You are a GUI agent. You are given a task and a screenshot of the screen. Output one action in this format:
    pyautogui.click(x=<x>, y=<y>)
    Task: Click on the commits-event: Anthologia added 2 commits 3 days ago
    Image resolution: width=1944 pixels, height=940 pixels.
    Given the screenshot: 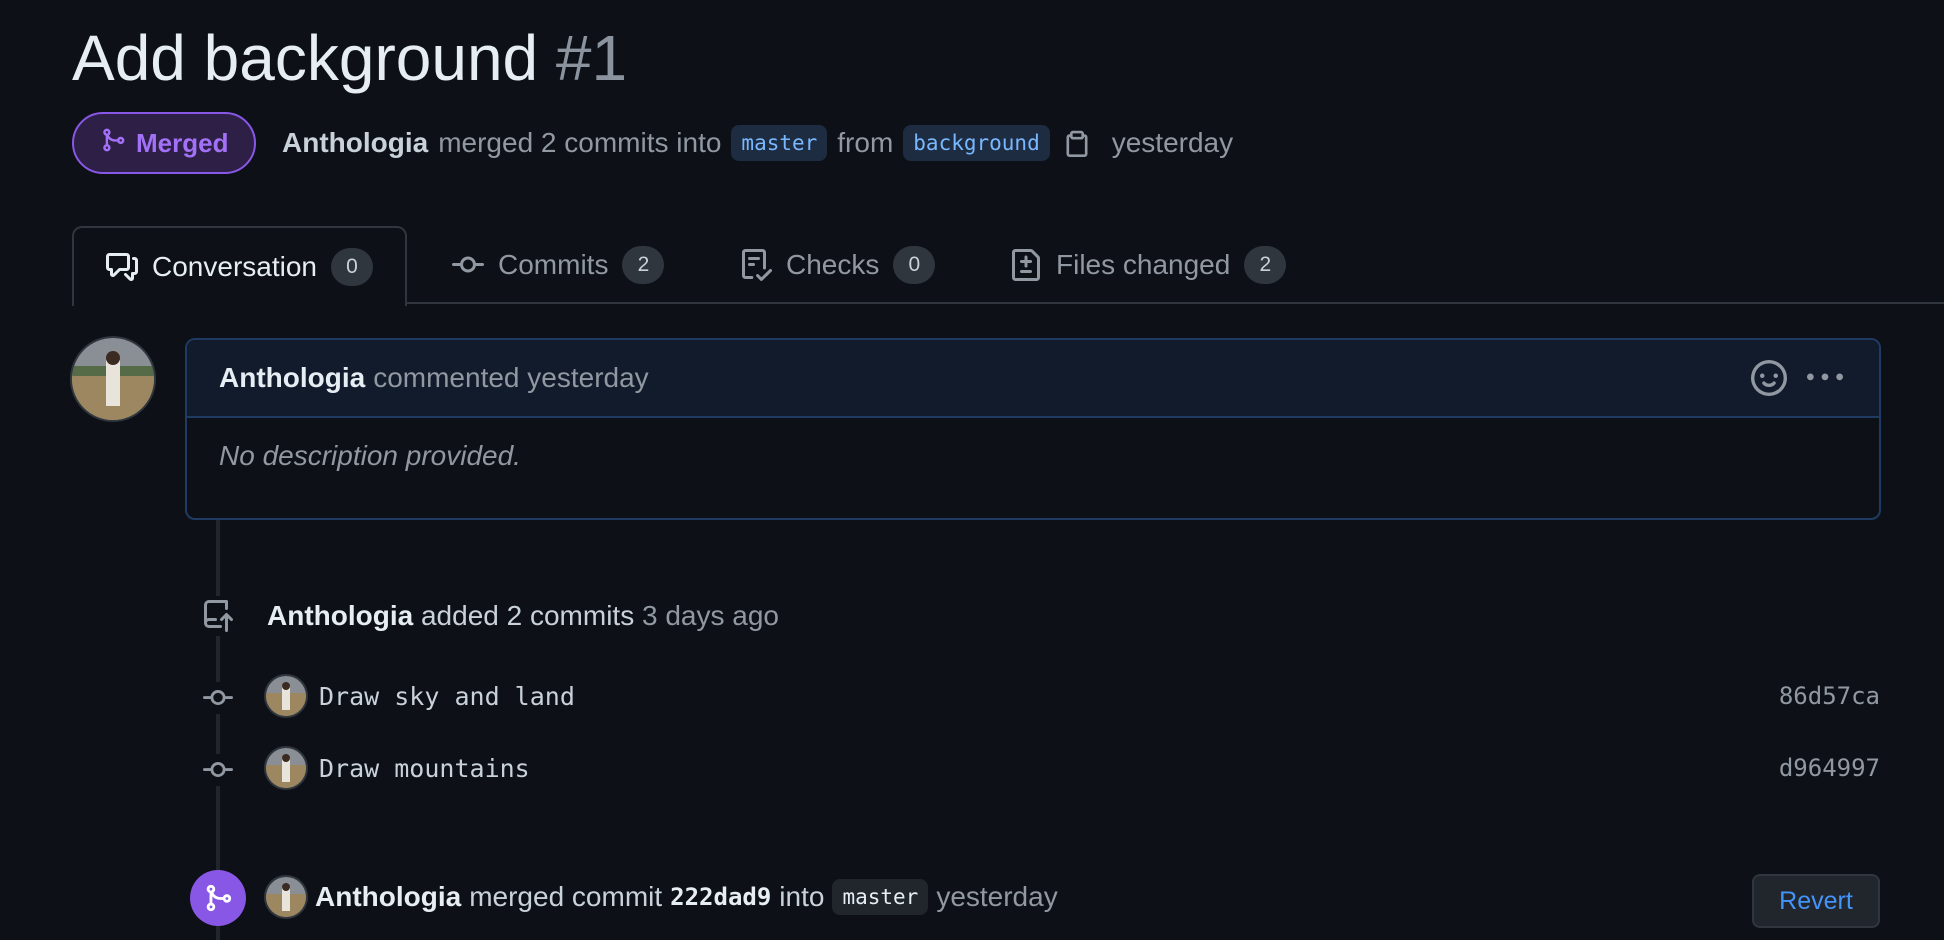 What is the action you would take?
    pyautogui.click(x=523, y=616)
    